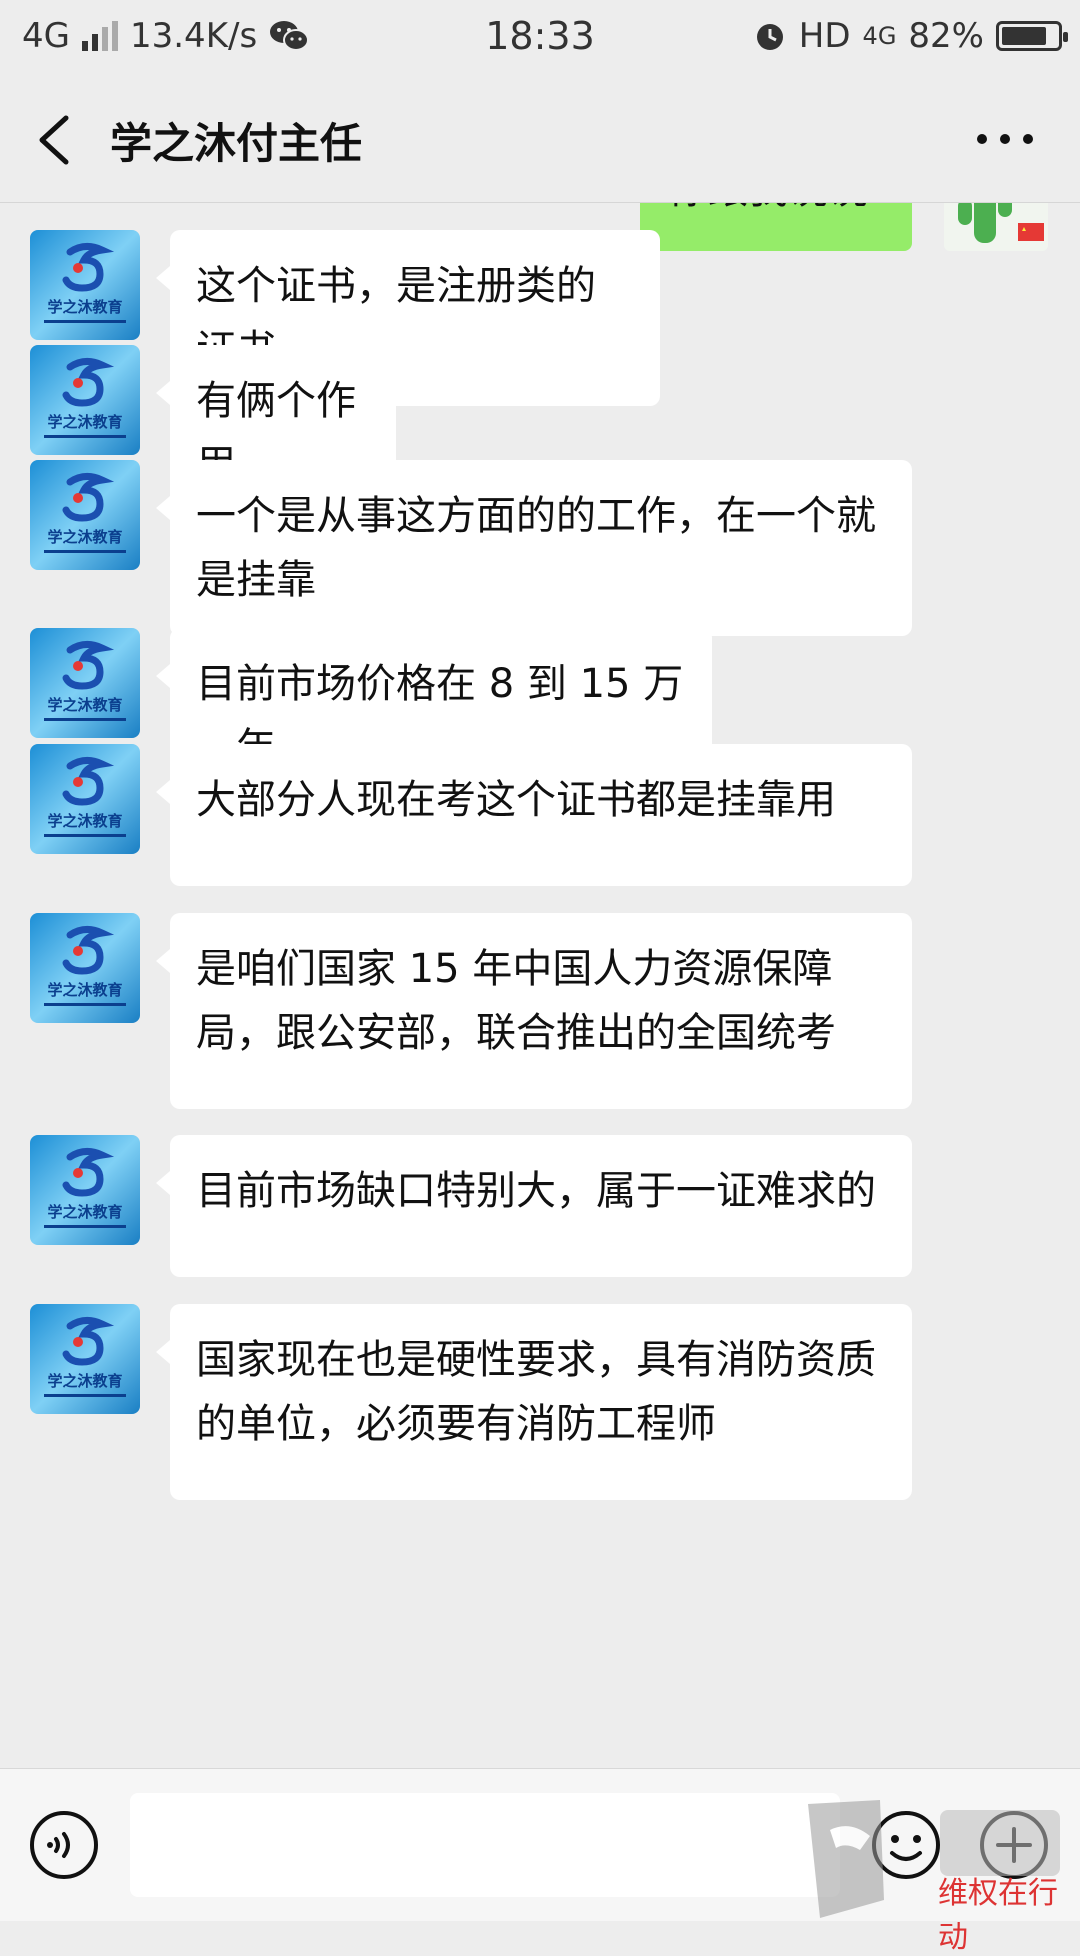 Image resolution: width=1080 pixels, height=1956 pixels. I want to click on watermark-text: 维权在行动, so click(998, 1915).